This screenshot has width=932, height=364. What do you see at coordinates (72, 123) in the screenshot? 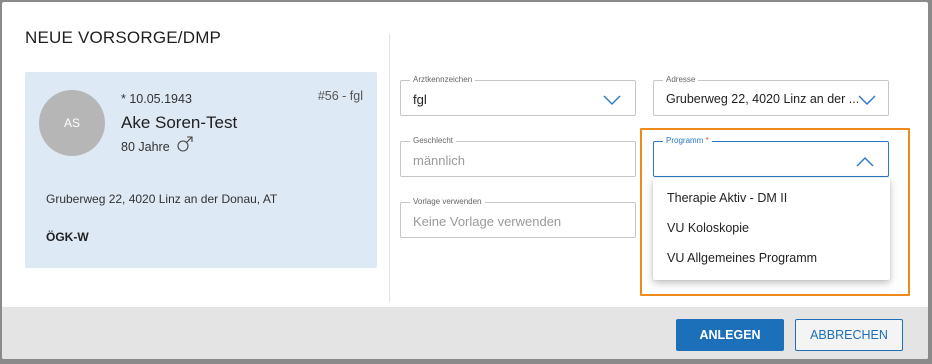
I see `avatar: AS` at bounding box center [72, 123].